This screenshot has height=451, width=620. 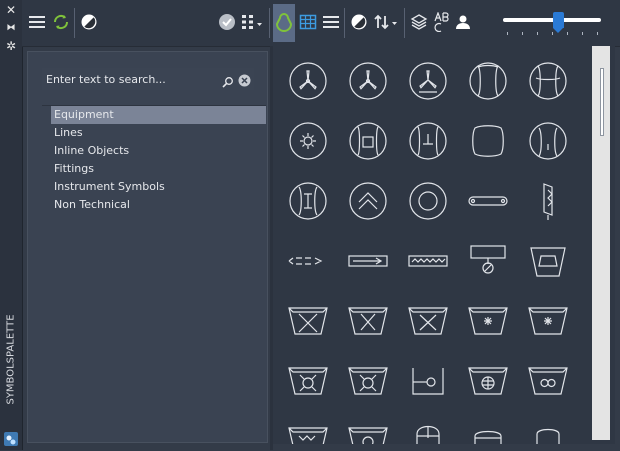 I want to click on symbol-ring-vessel, so click(x=428, y=201).